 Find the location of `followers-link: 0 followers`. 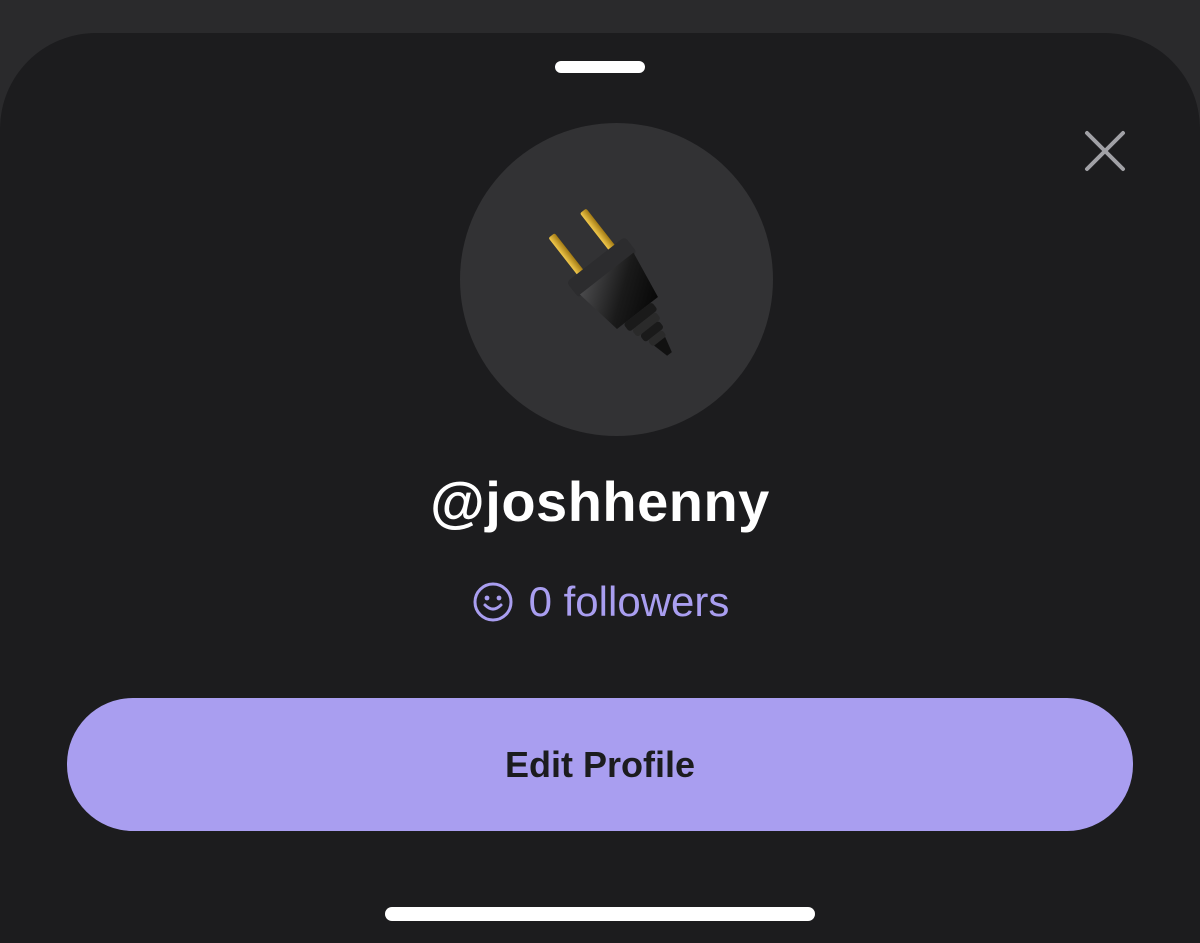

followers-link: 0 followers is located at coordinates (600, 602).